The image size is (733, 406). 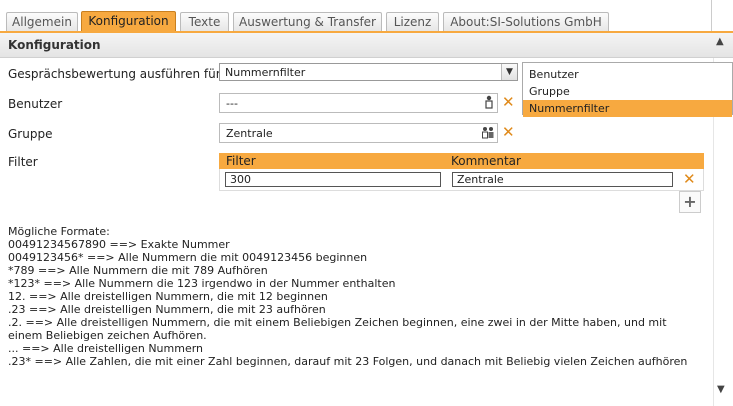 I want to click on column-header-filter: Filter, so click(x=241, y=161).